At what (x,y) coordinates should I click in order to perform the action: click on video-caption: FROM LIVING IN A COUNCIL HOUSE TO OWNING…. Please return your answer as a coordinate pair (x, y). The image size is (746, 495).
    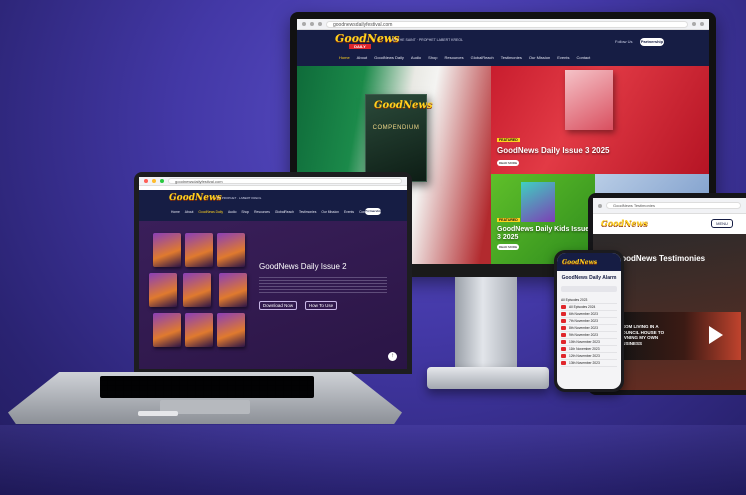
    Looking at the image, I should click on (642, 335).